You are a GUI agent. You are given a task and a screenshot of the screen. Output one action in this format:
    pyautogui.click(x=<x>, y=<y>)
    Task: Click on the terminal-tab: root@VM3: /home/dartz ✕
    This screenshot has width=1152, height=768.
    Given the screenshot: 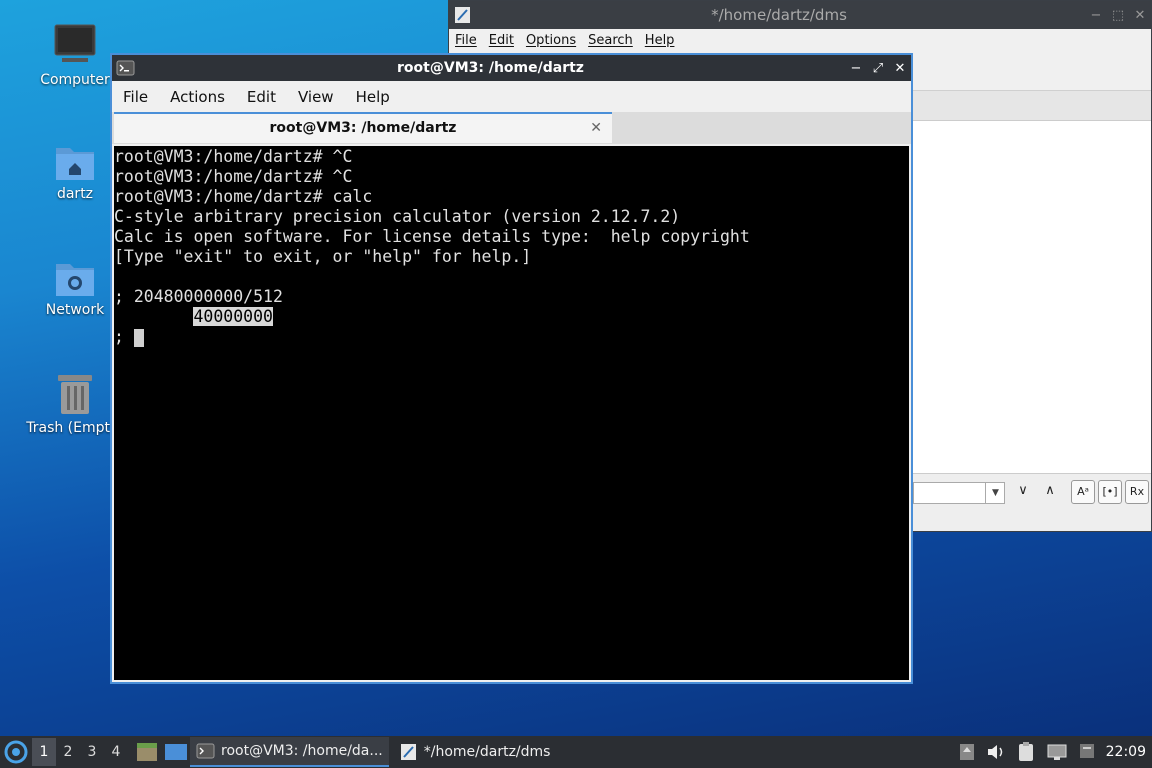 What is the action you would take?
    pyautogui.click(x=363, y=127)
    